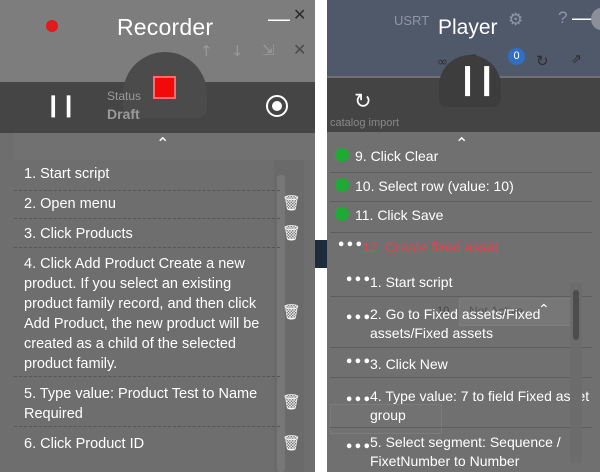  I want to click on open-in-icon: ⇗, so click(576, 59).